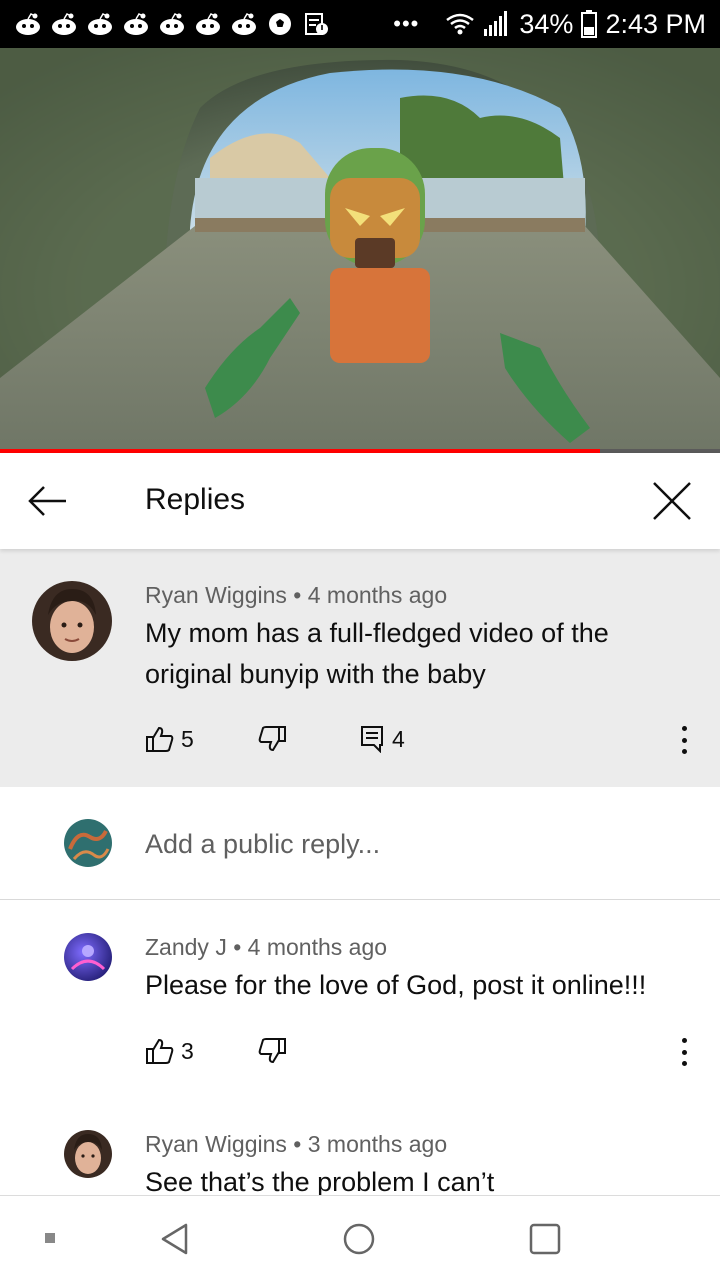  Describe the element at coordinates (372, 739) in the screenshot. I see `comment-icon` at that location.